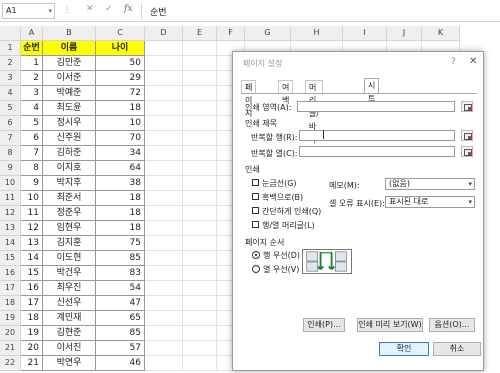 The width and height of the screenshot is (500, 373). Describe the element at coordinates (32, 78) in the screenshot. I see `cell: 2` at that location.